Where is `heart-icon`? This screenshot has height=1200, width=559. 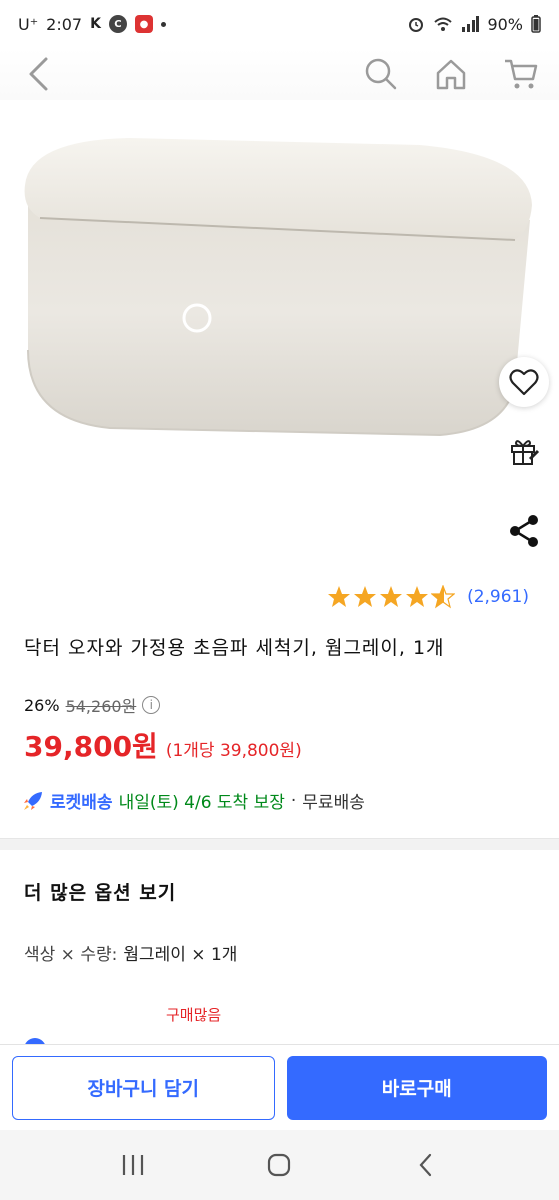
heart-icon is located at coordinates (524, 382).